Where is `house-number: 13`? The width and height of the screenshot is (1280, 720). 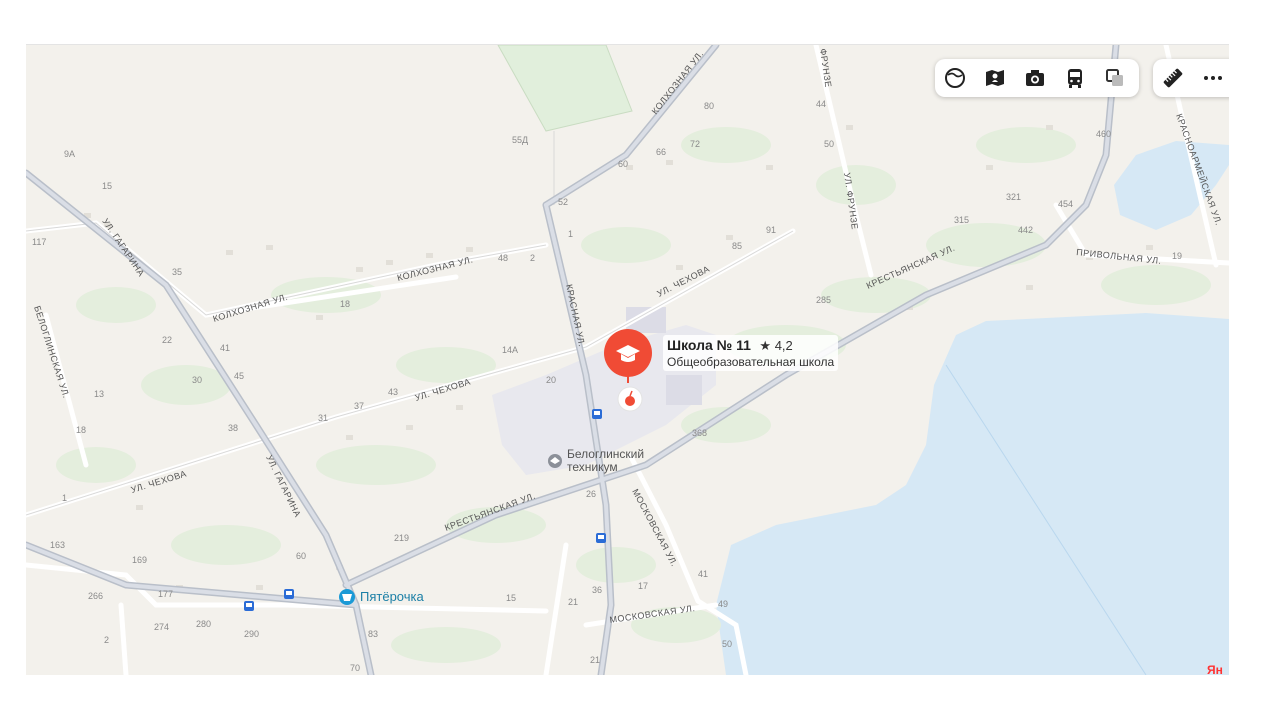
house-number: 13 is located at coordinates (99, 394).